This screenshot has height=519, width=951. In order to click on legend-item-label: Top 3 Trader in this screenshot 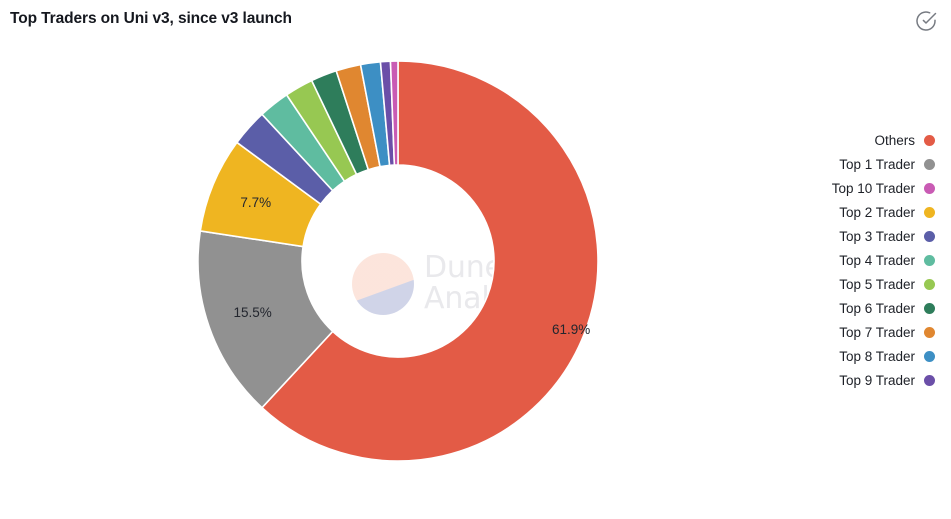, I will do `click(877, 236)`.